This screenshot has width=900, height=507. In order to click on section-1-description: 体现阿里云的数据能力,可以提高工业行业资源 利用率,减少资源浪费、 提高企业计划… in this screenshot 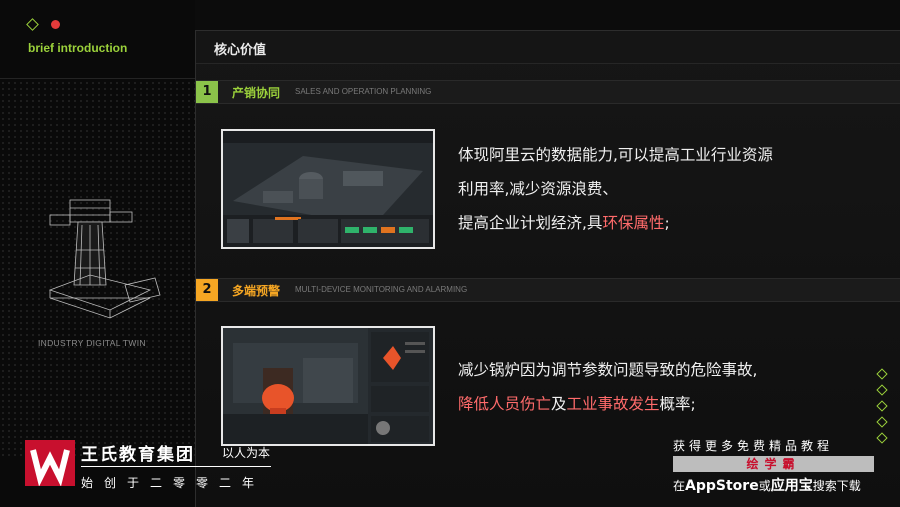, I will do `click(615, 189)`.